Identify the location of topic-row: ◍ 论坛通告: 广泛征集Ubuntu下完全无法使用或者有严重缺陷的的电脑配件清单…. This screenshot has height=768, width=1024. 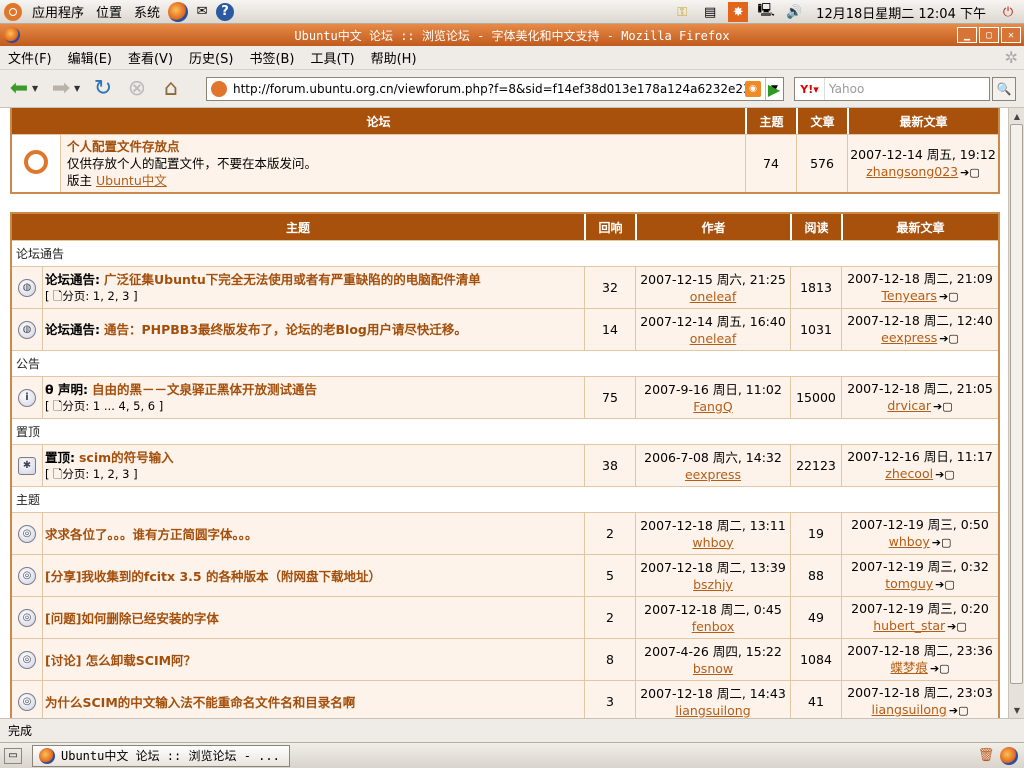
(505, 287).